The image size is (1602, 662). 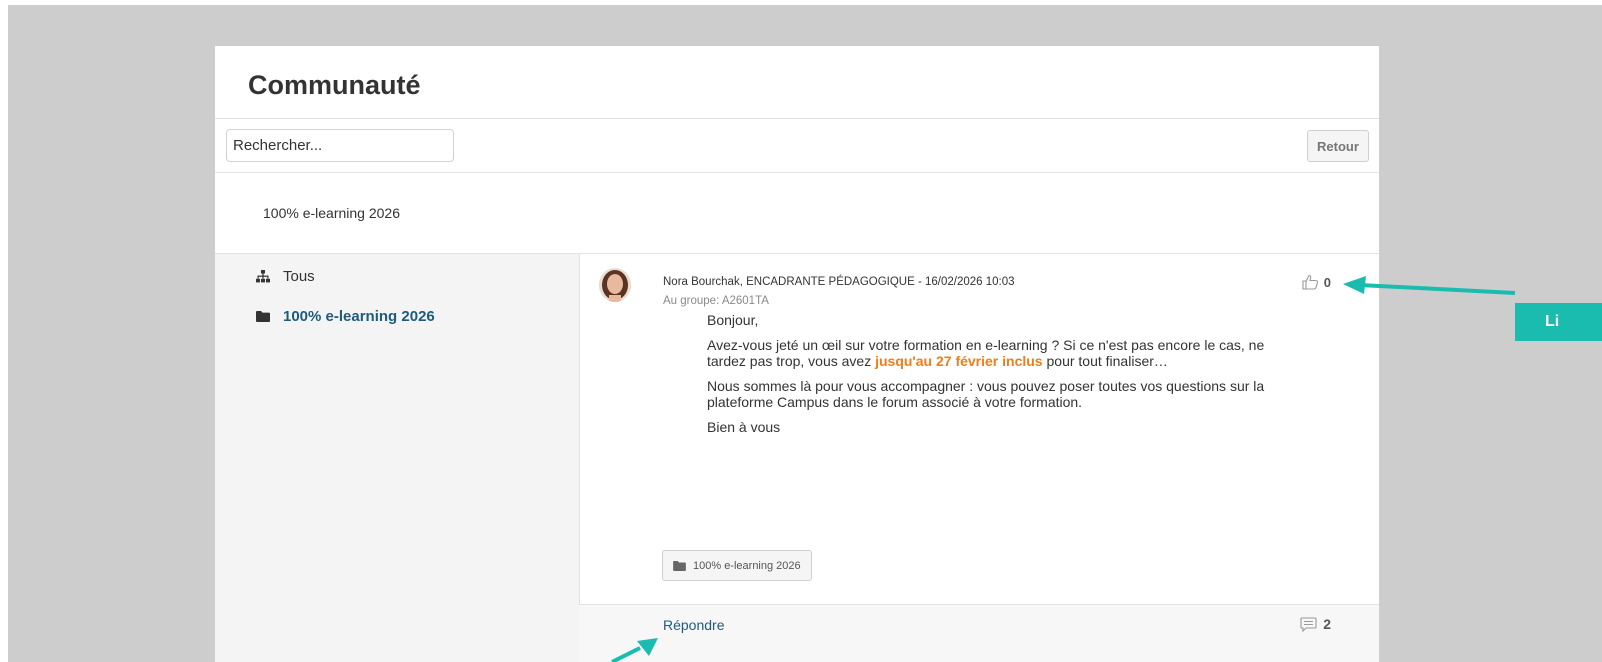 What do you see at coordinates (331, 213) in the screenshot?
I see `course-label: 100% e-learning 2026` at bounding box center [331, 213].